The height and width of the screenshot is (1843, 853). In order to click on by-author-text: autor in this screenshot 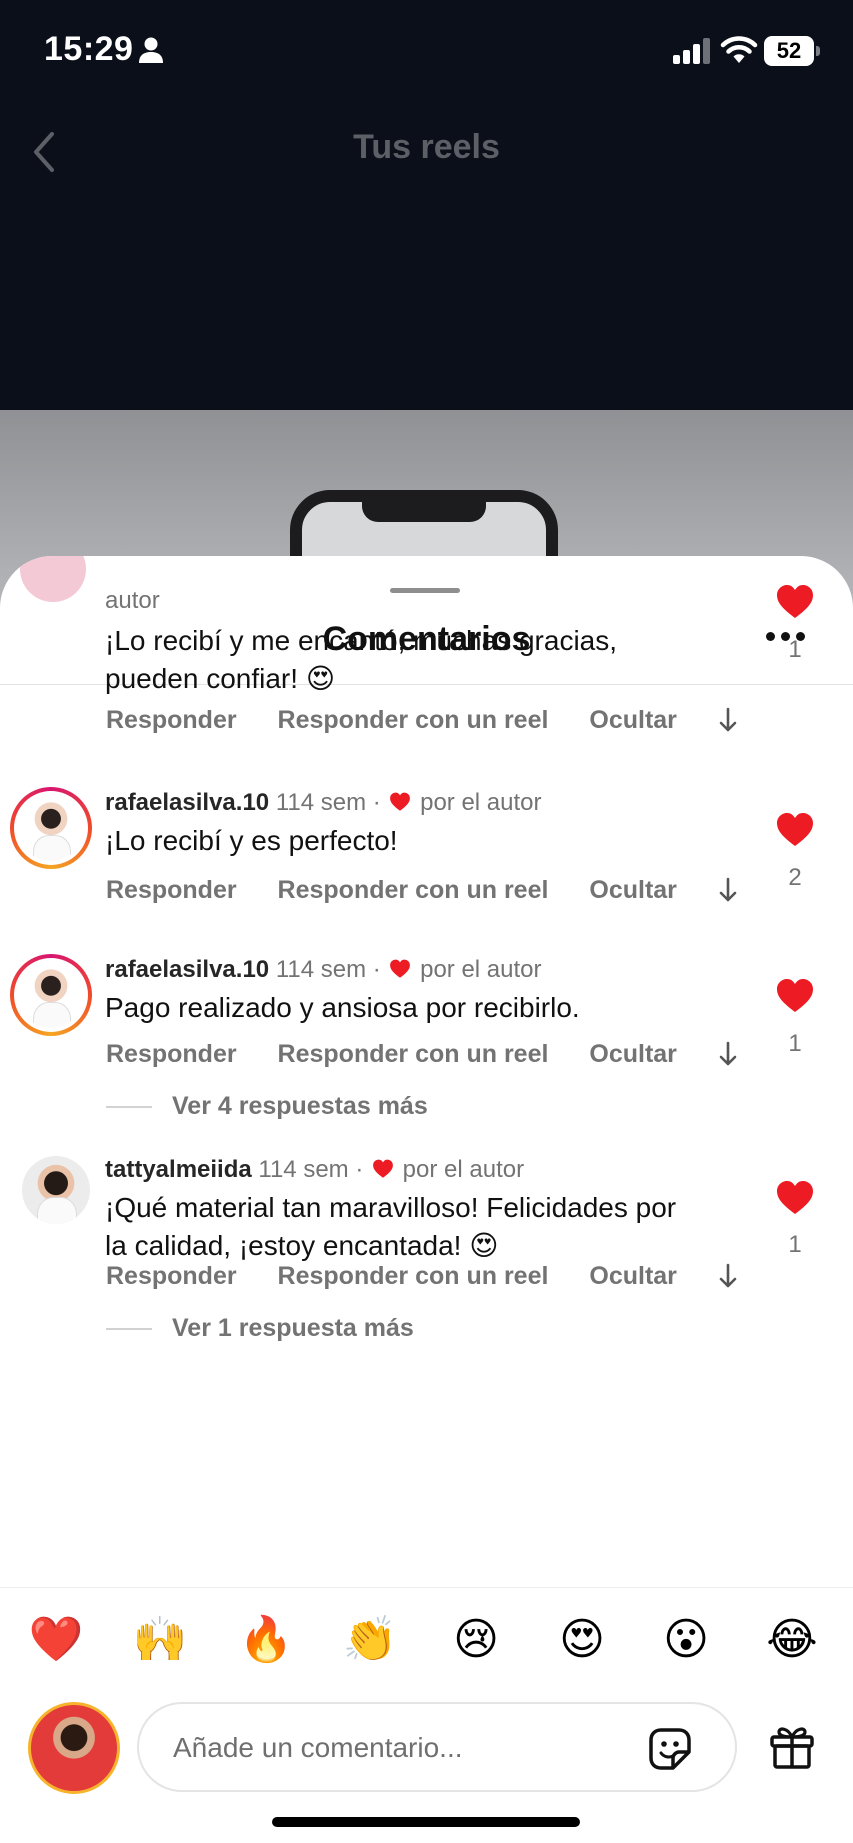, I will do `click(132, 600)`.